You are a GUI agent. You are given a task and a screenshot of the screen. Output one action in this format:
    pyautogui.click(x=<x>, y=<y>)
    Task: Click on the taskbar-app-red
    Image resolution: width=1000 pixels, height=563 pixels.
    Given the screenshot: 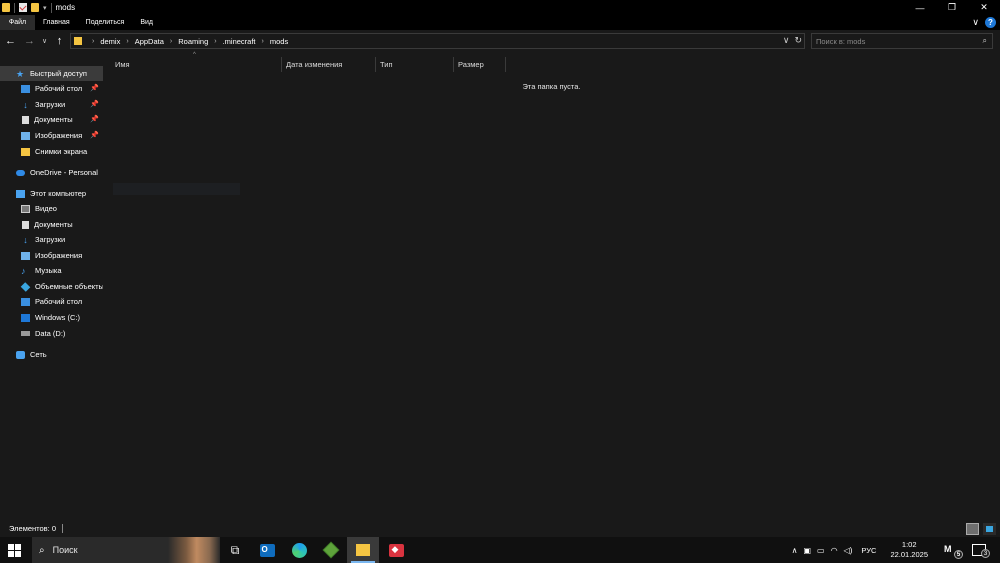 What is the action you would take?
    pyautogui.click(x=396, y=550)
    